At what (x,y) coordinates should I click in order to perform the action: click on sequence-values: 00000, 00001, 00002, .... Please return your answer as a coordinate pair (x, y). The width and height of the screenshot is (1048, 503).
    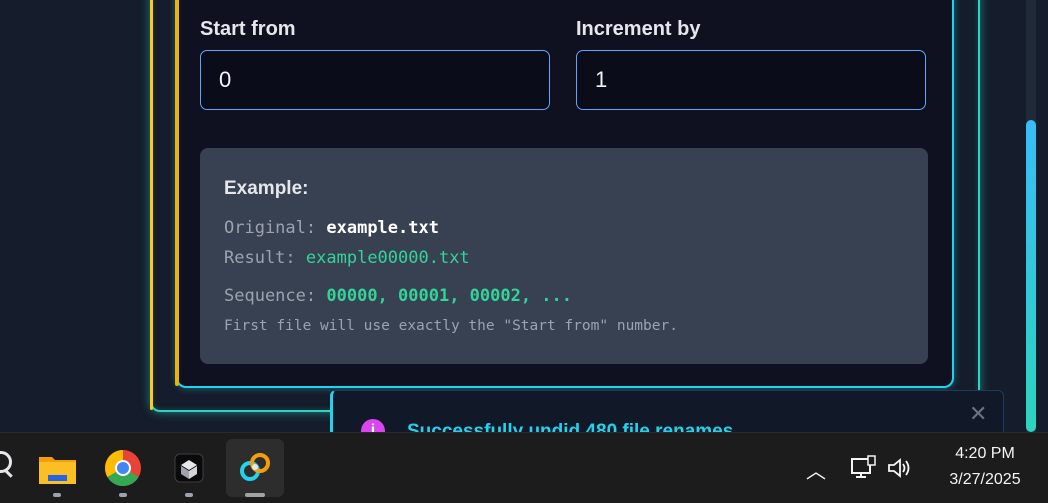
    Looking at the image, I should click on (449, 296).